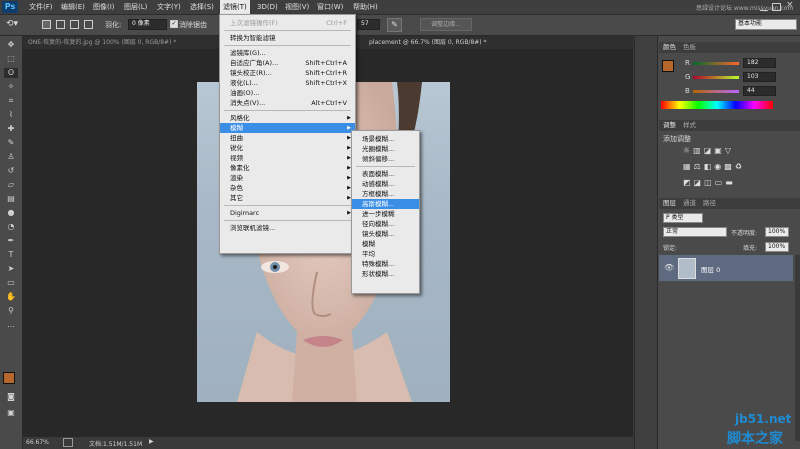  Describe the element at coordinates (11, 397) in the screenshot. I see `quick-mask-icon: ◙` at that location.